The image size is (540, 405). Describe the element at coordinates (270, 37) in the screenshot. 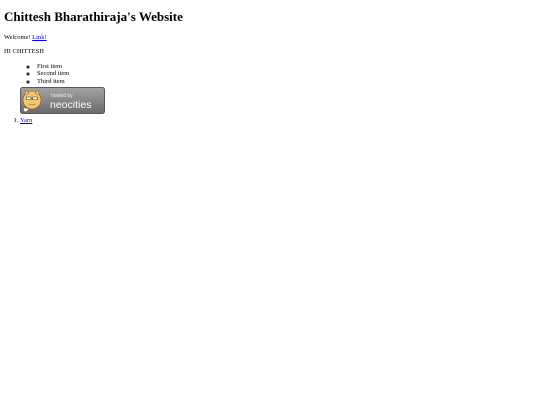

I see `welcome-paragraph: Welcome! Link!` at that location.